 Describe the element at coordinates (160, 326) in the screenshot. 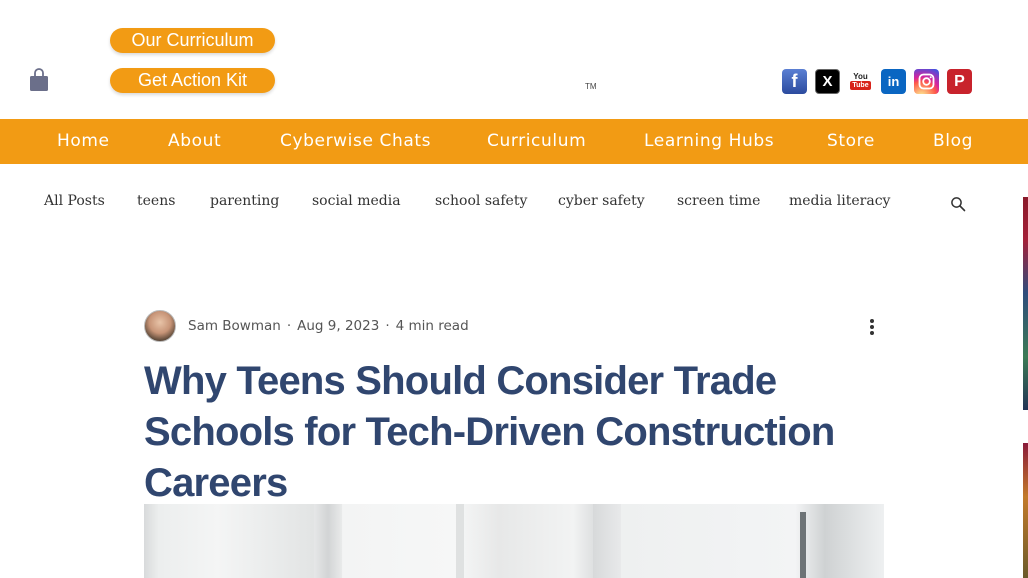

I see `author-avatar` at that location.